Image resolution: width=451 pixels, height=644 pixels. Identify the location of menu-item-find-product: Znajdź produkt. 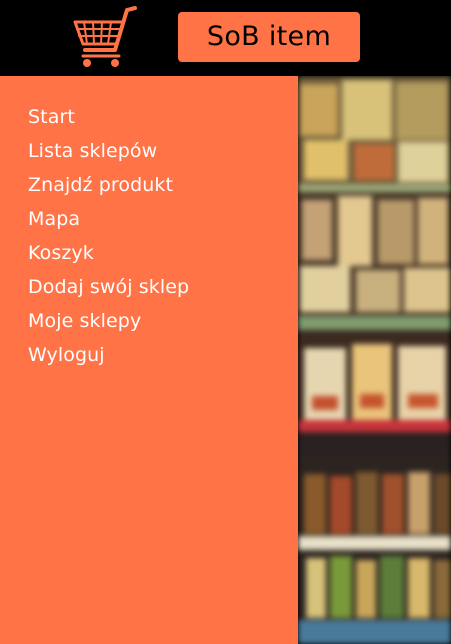
(108, 185).